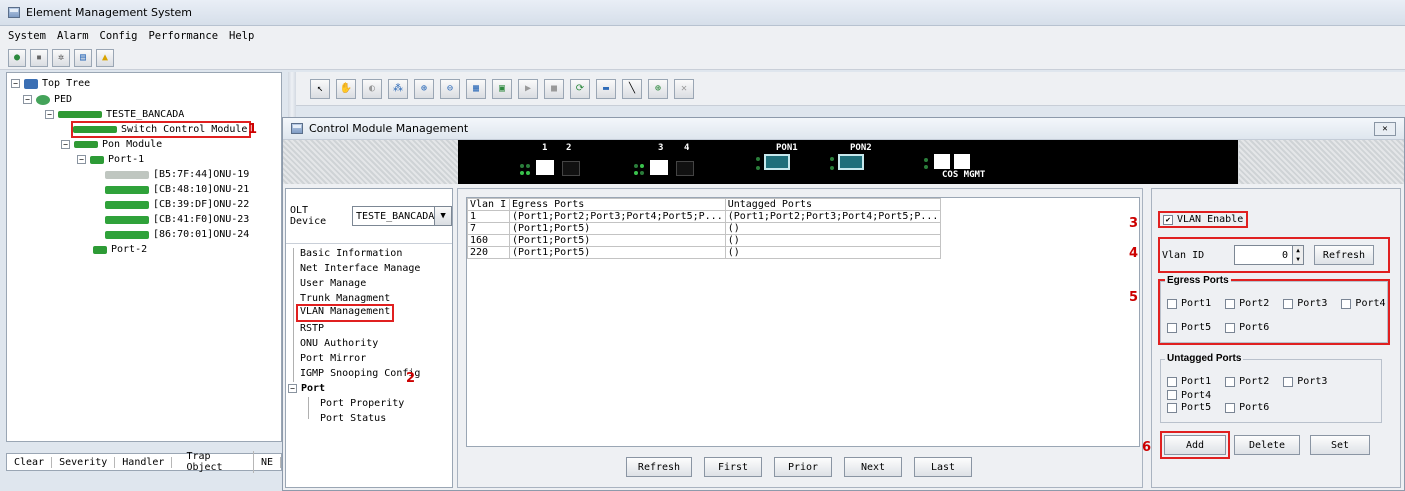  What do you see at coordinates (1344, 255) in the screenshot?
I see `vlan-refresh-button: Refresh` at bounding box center [1344, 255].